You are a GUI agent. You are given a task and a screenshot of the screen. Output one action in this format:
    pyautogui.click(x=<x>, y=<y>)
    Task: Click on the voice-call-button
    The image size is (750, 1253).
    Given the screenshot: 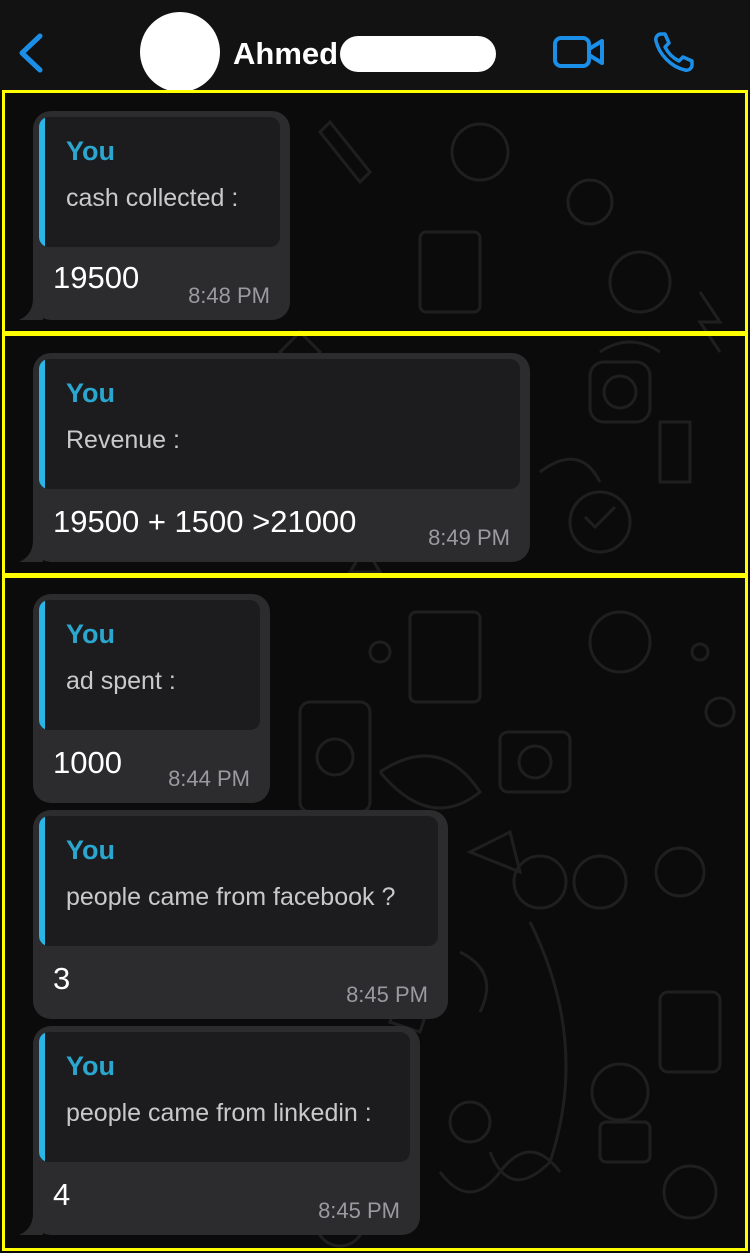 What is the action you would take?
    pyautogui.click(x=674, y=52)
    